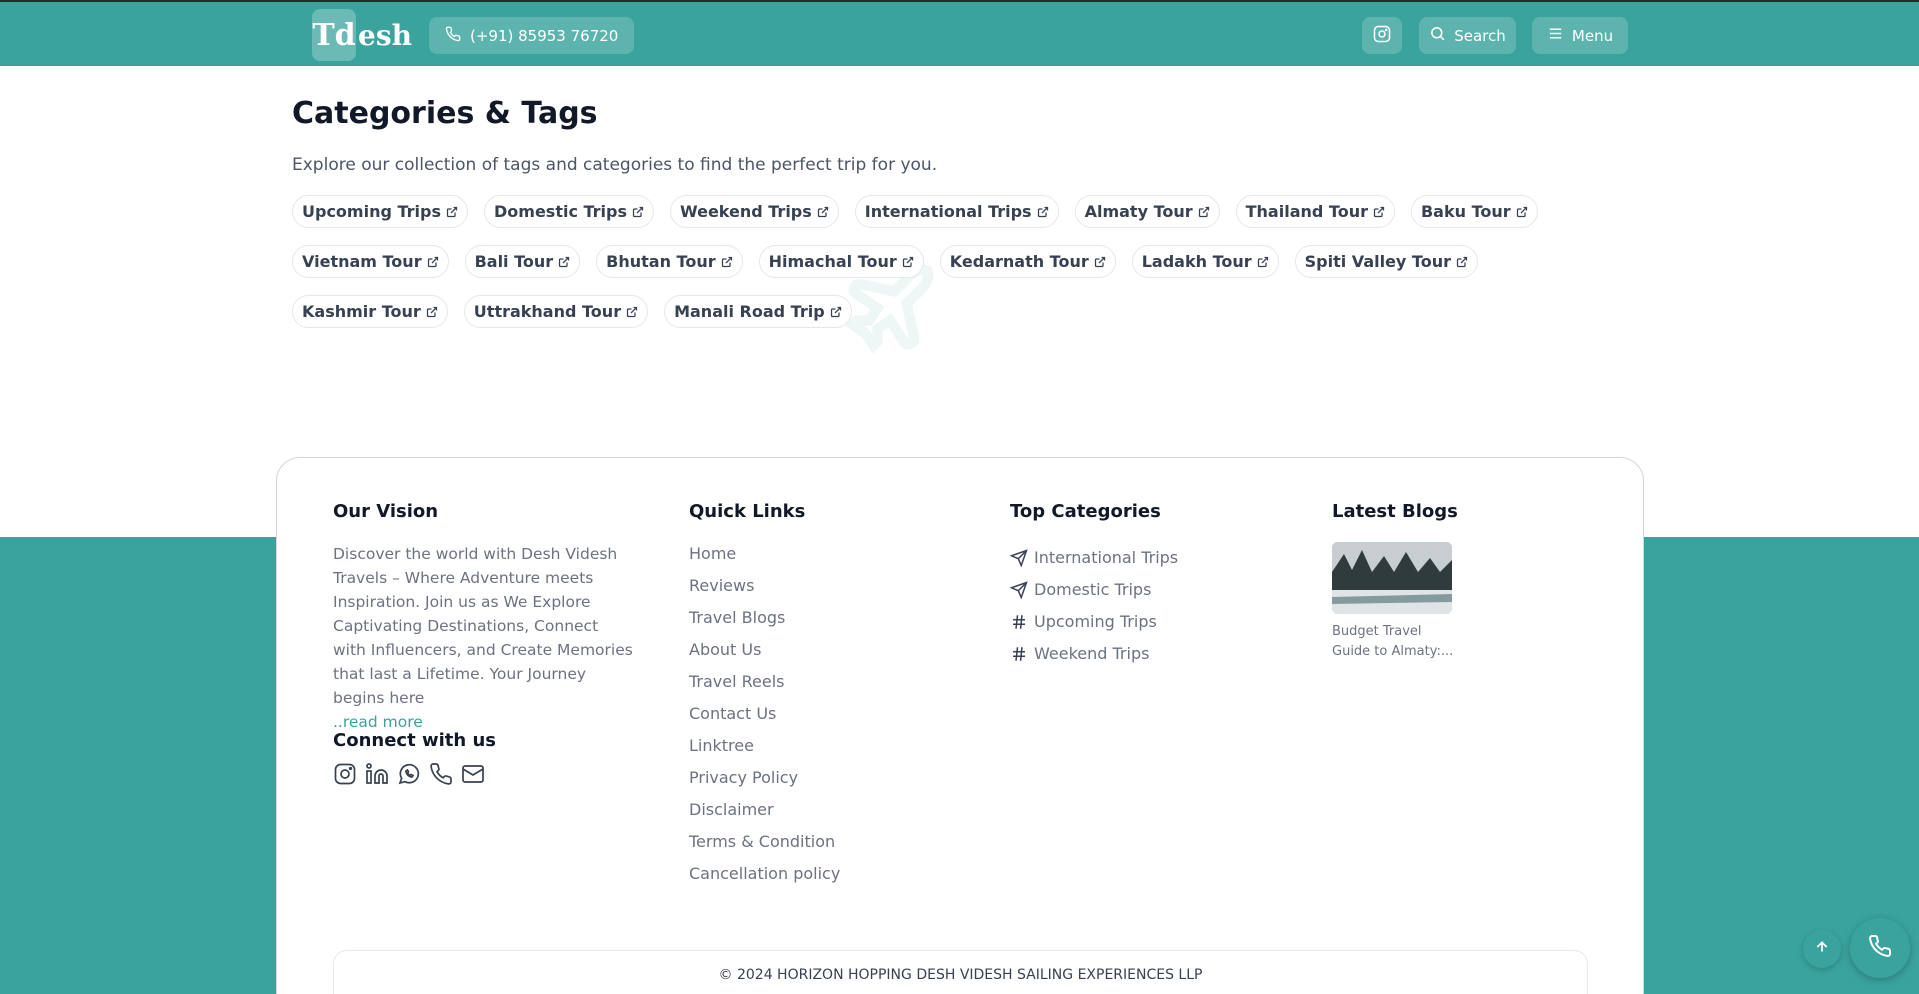 The width and height of the screenshot is (1919, 994). Describe the element at coordinates (385, 35) in the screenshot. I see `logo-text: esh` at that location.